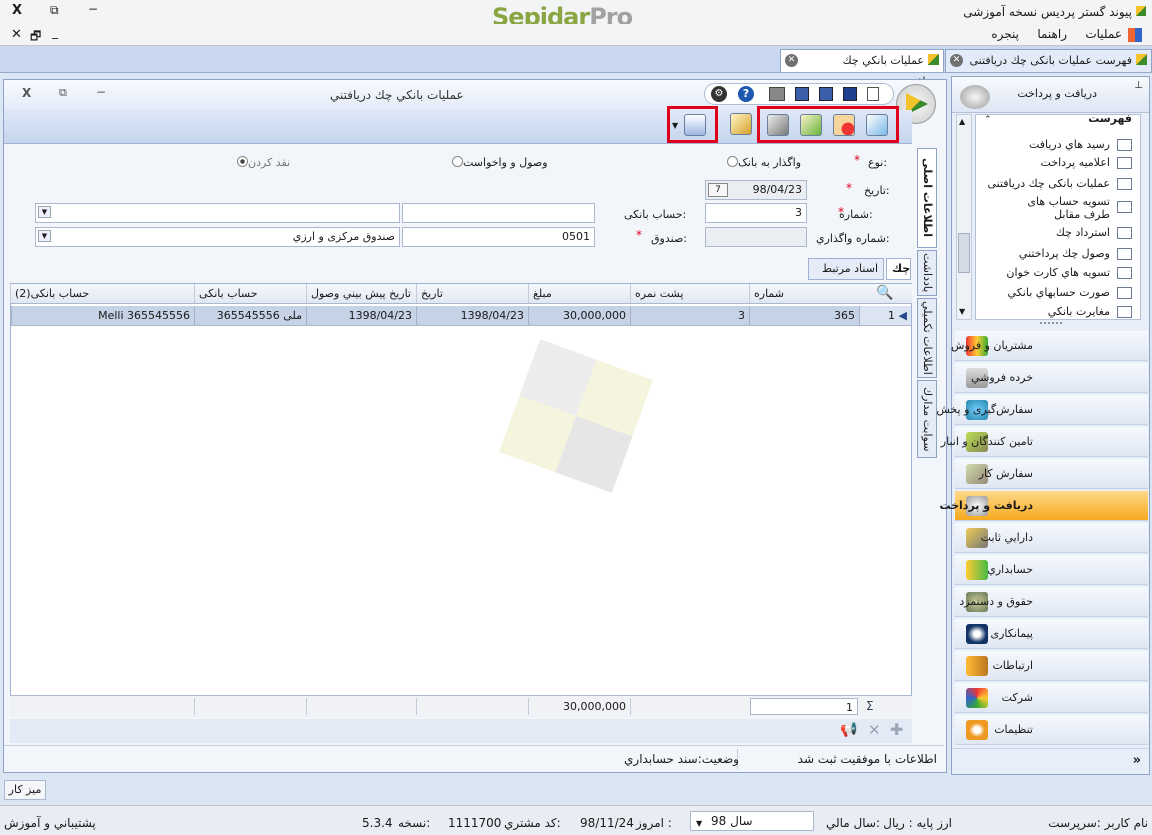 This screenshot has height=835, width=1152. Describe the element at coordinates (1055, 208) in the screenshot. I see `tree-item: تسویه حساب های طرف مقابل` at that location.